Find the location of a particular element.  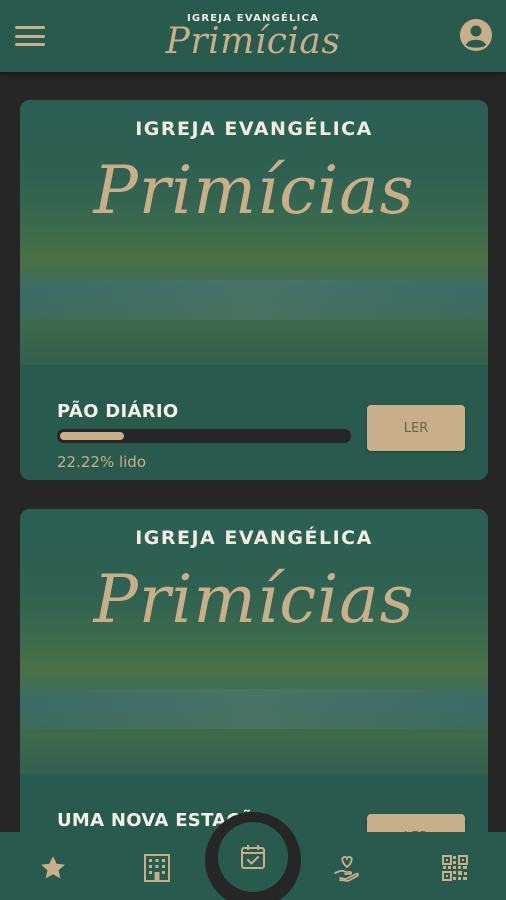

app-header: IGREJA EVANGÉLICA Primícias is located at coordinates (253, 36).